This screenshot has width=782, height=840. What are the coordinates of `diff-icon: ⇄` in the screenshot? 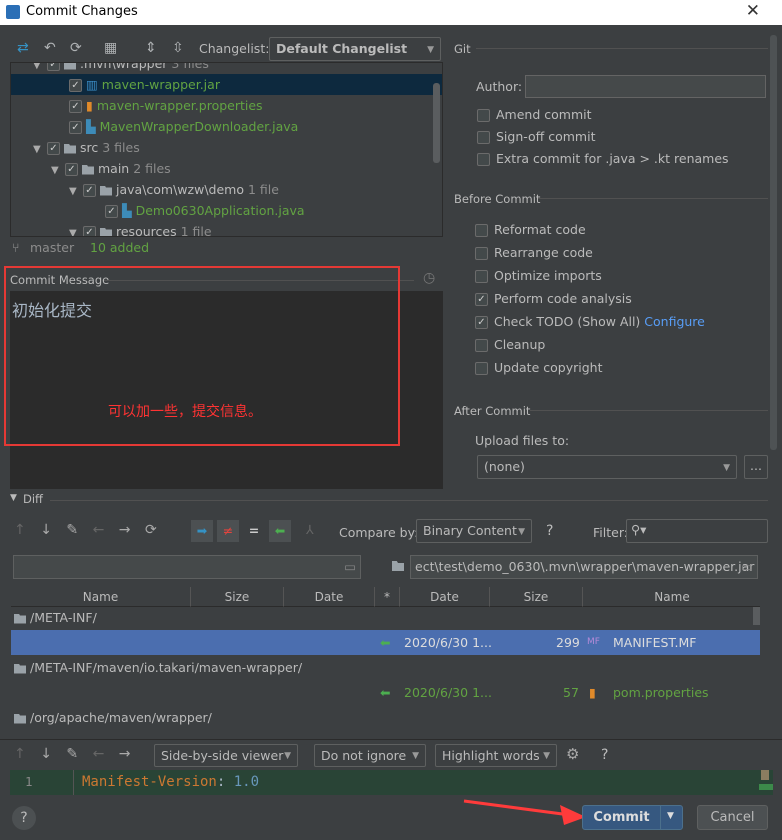 It's located at (23, 48).